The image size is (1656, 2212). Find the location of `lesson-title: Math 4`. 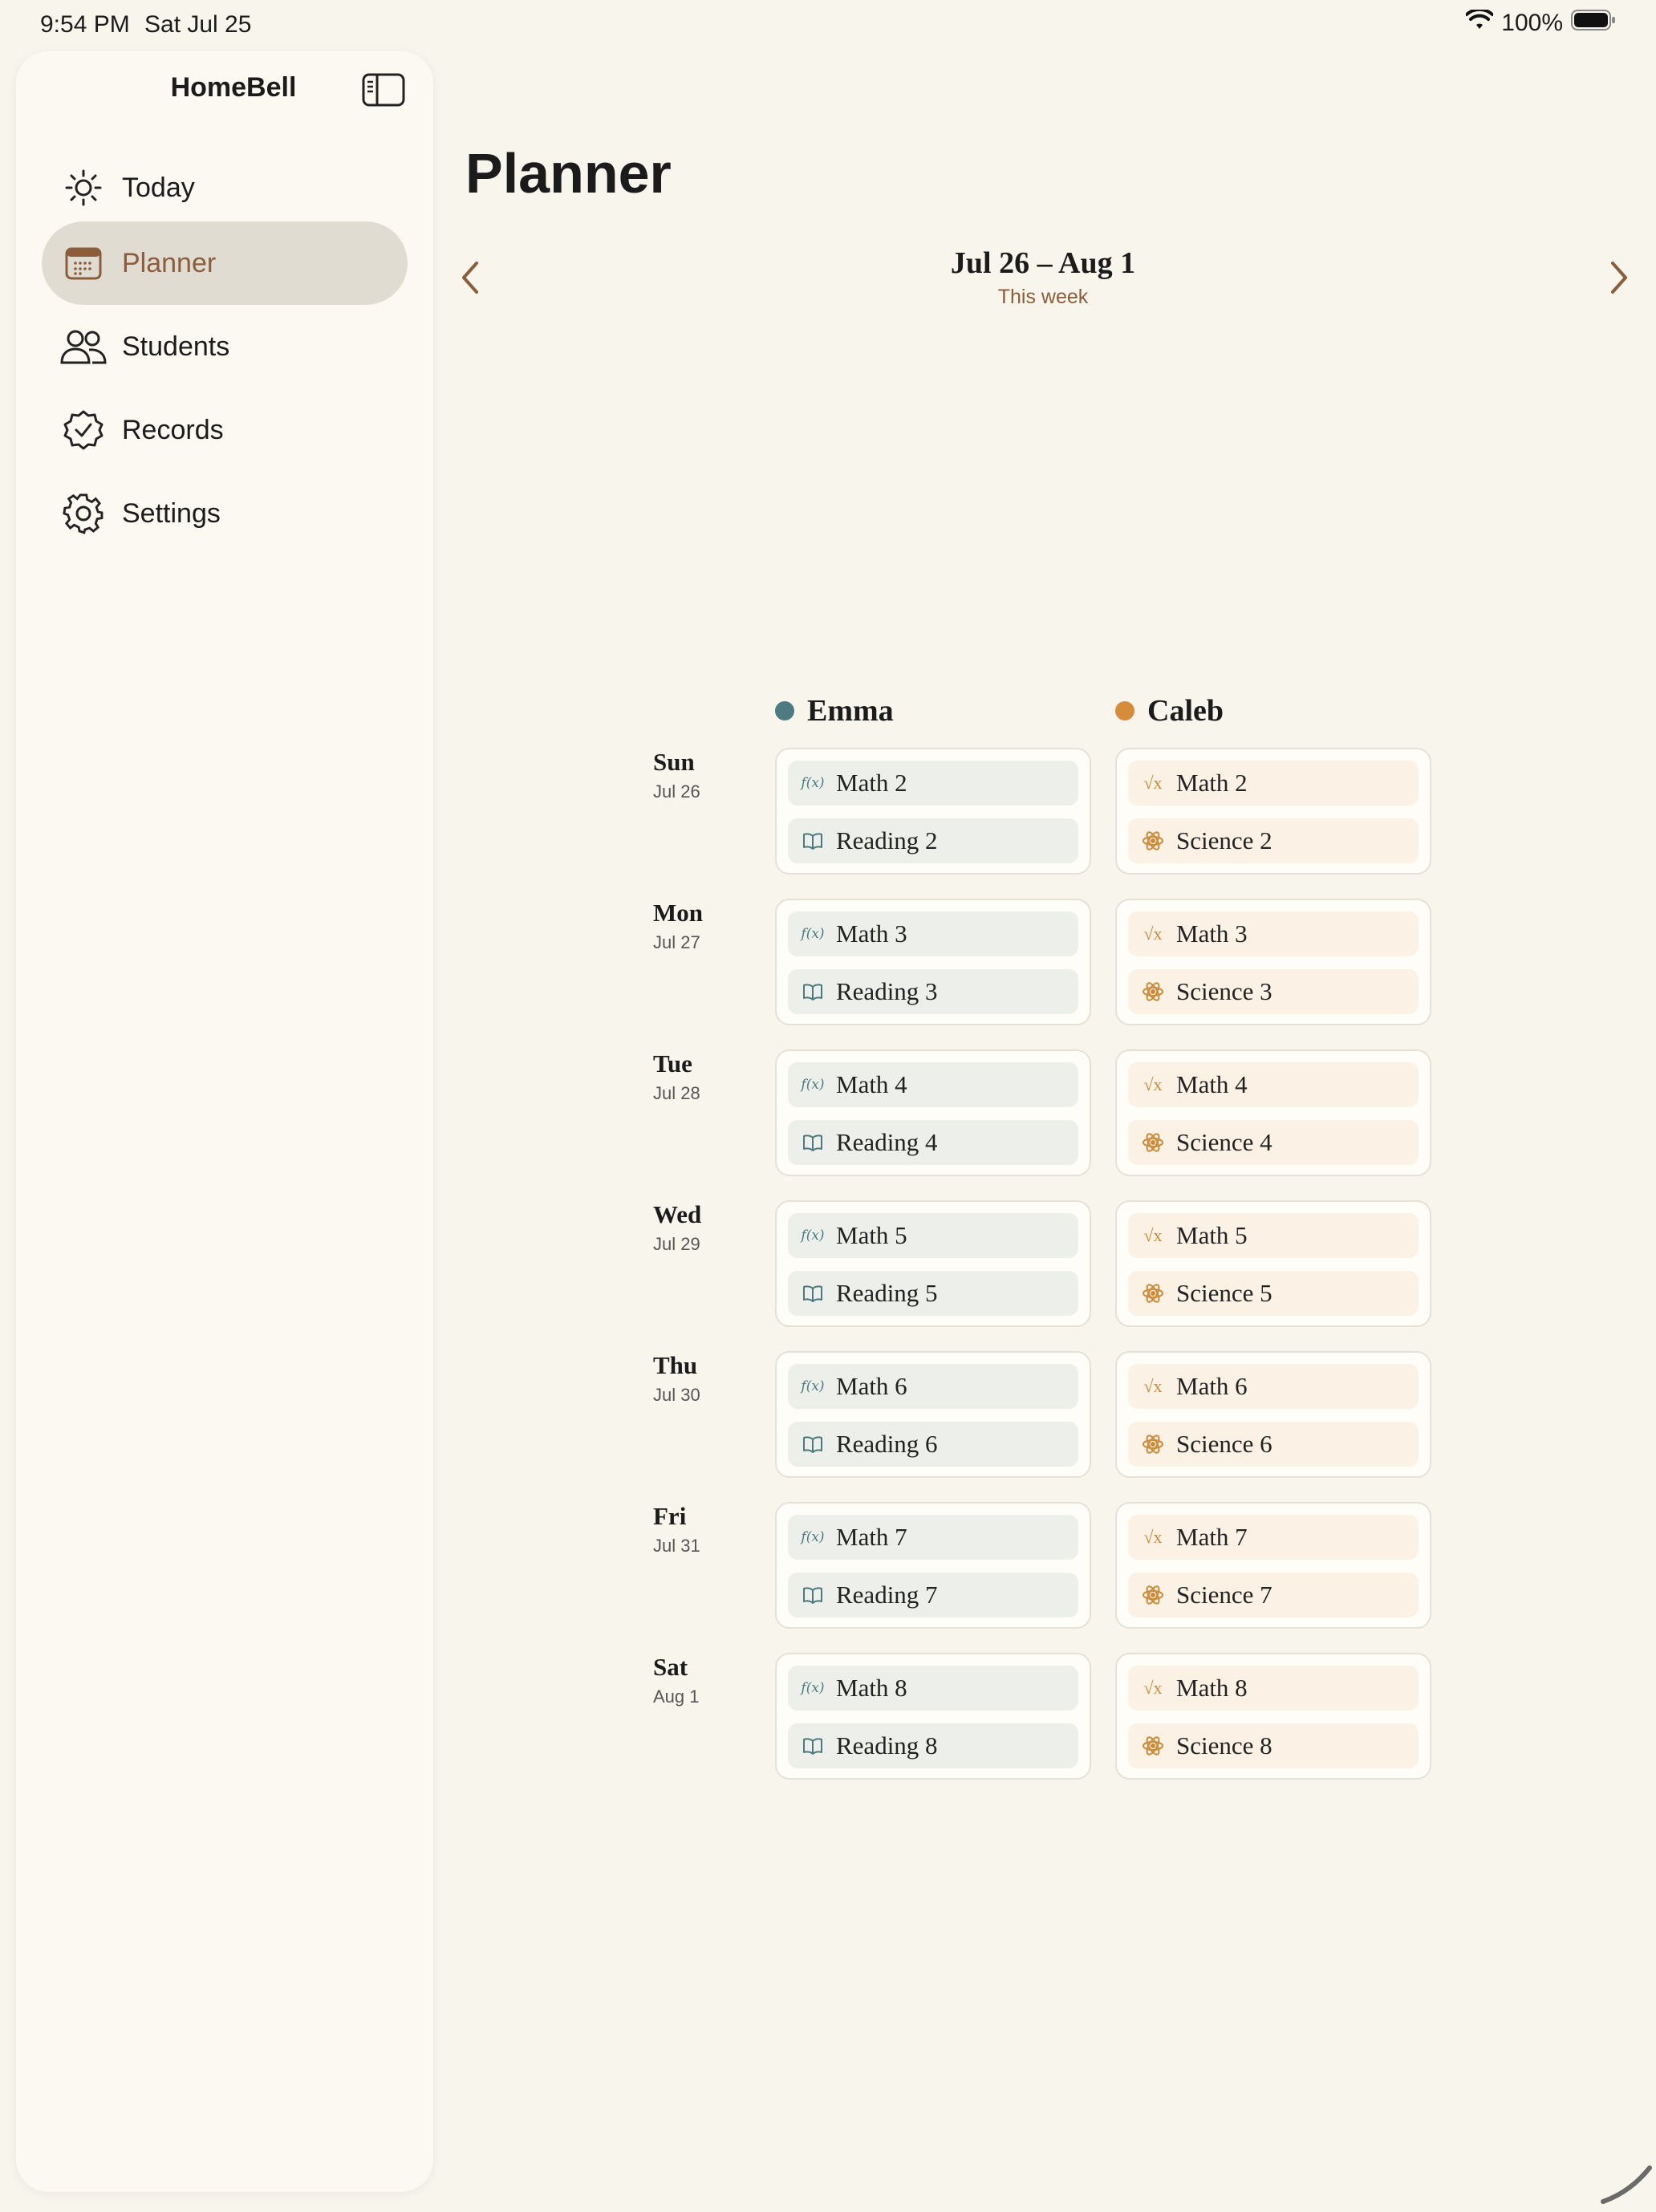

lesson-title: Math 4 is located at coordinates (1212, 1084).